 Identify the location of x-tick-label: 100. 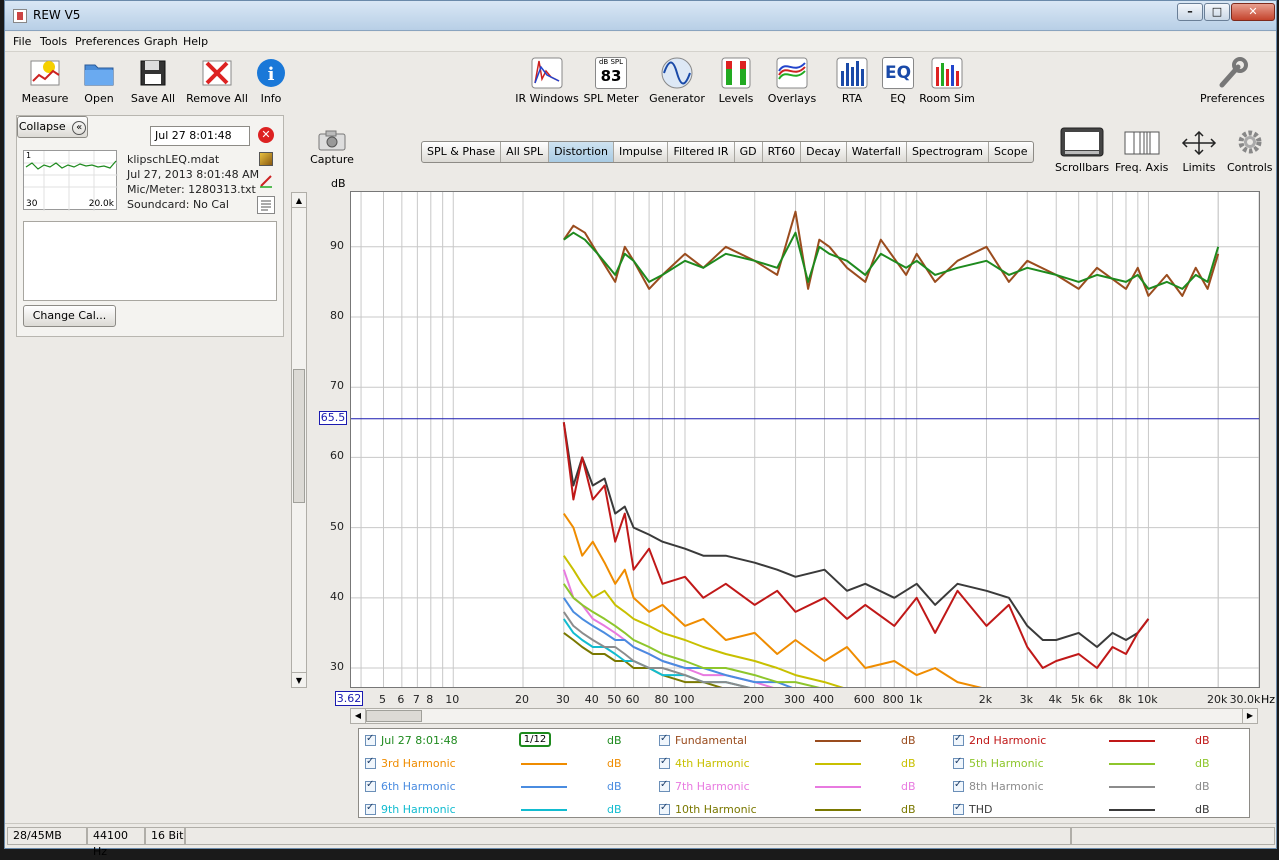
(684, 699).